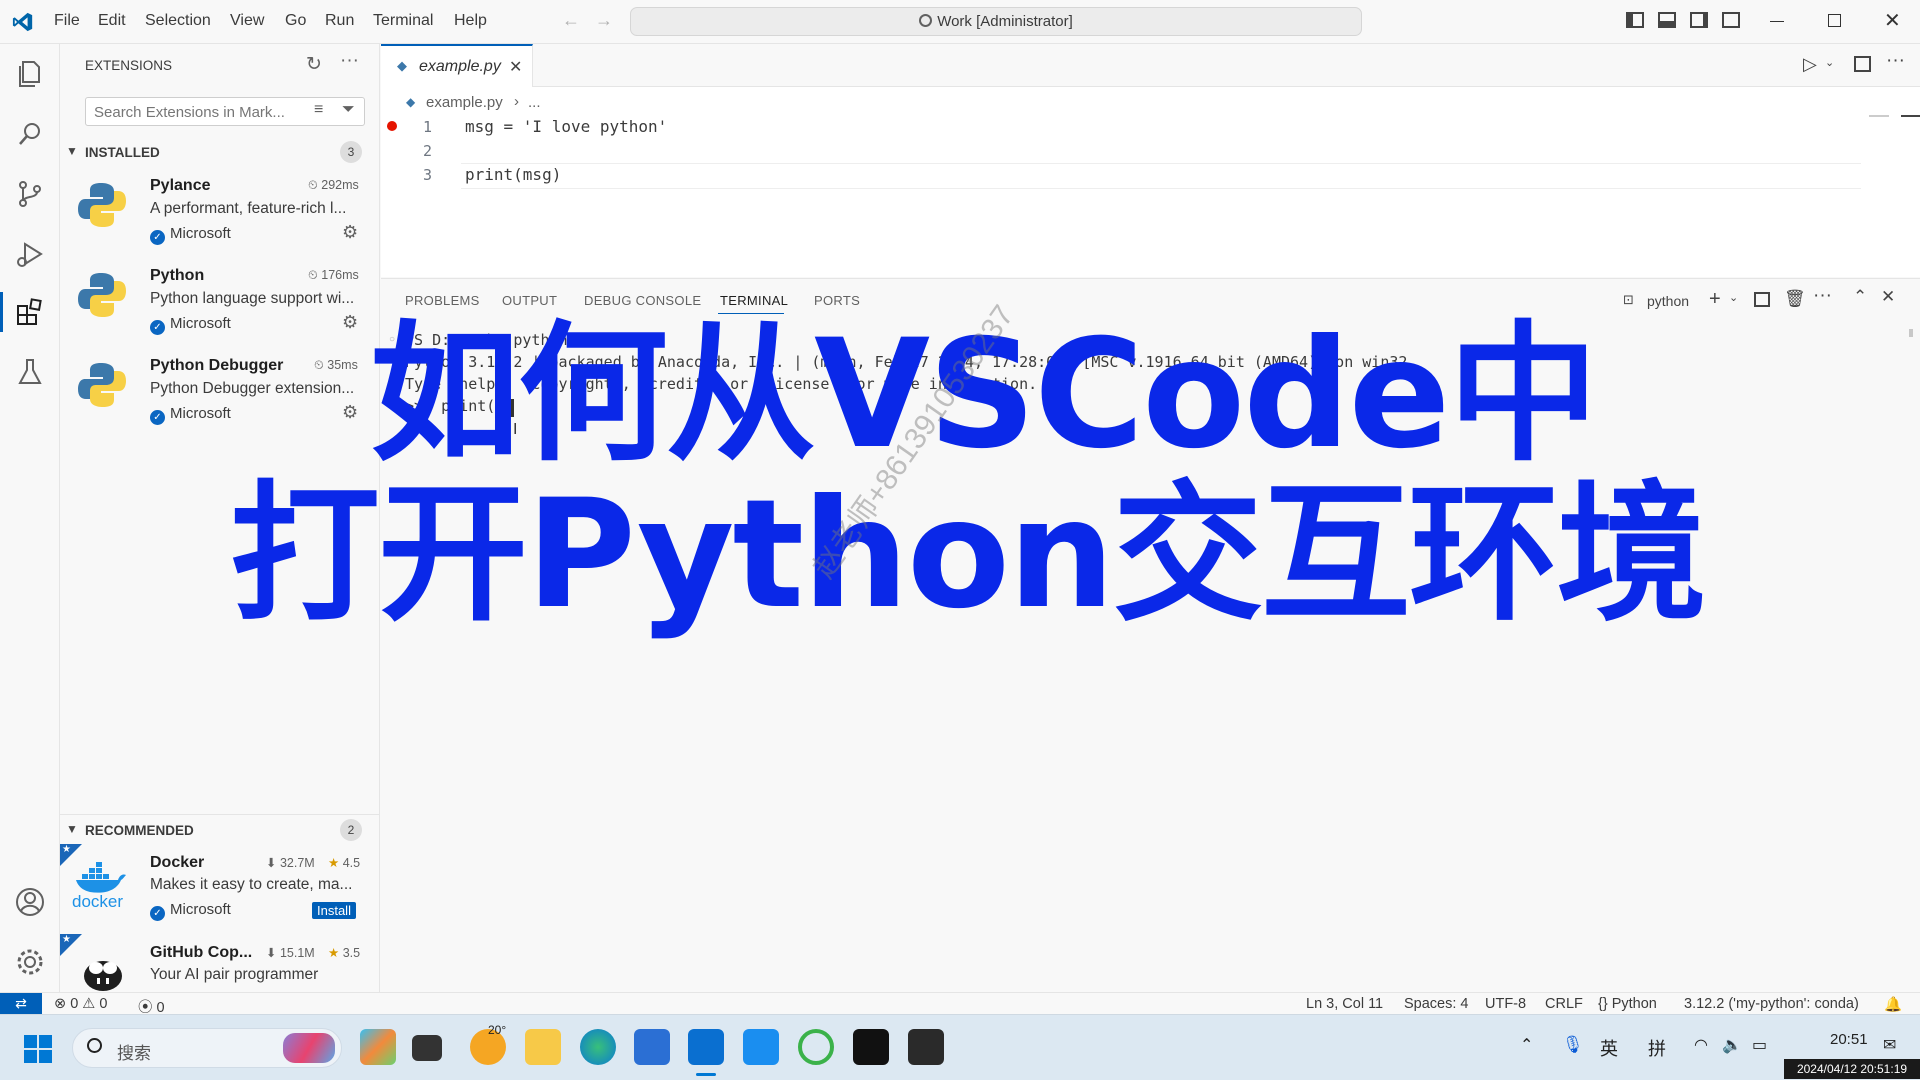 This screenshot has width=1920, height=1080. What do you see at coordinates (761, 1047) in the screenshot?
I see `photos-icon` at bounding box center [761, 1047].